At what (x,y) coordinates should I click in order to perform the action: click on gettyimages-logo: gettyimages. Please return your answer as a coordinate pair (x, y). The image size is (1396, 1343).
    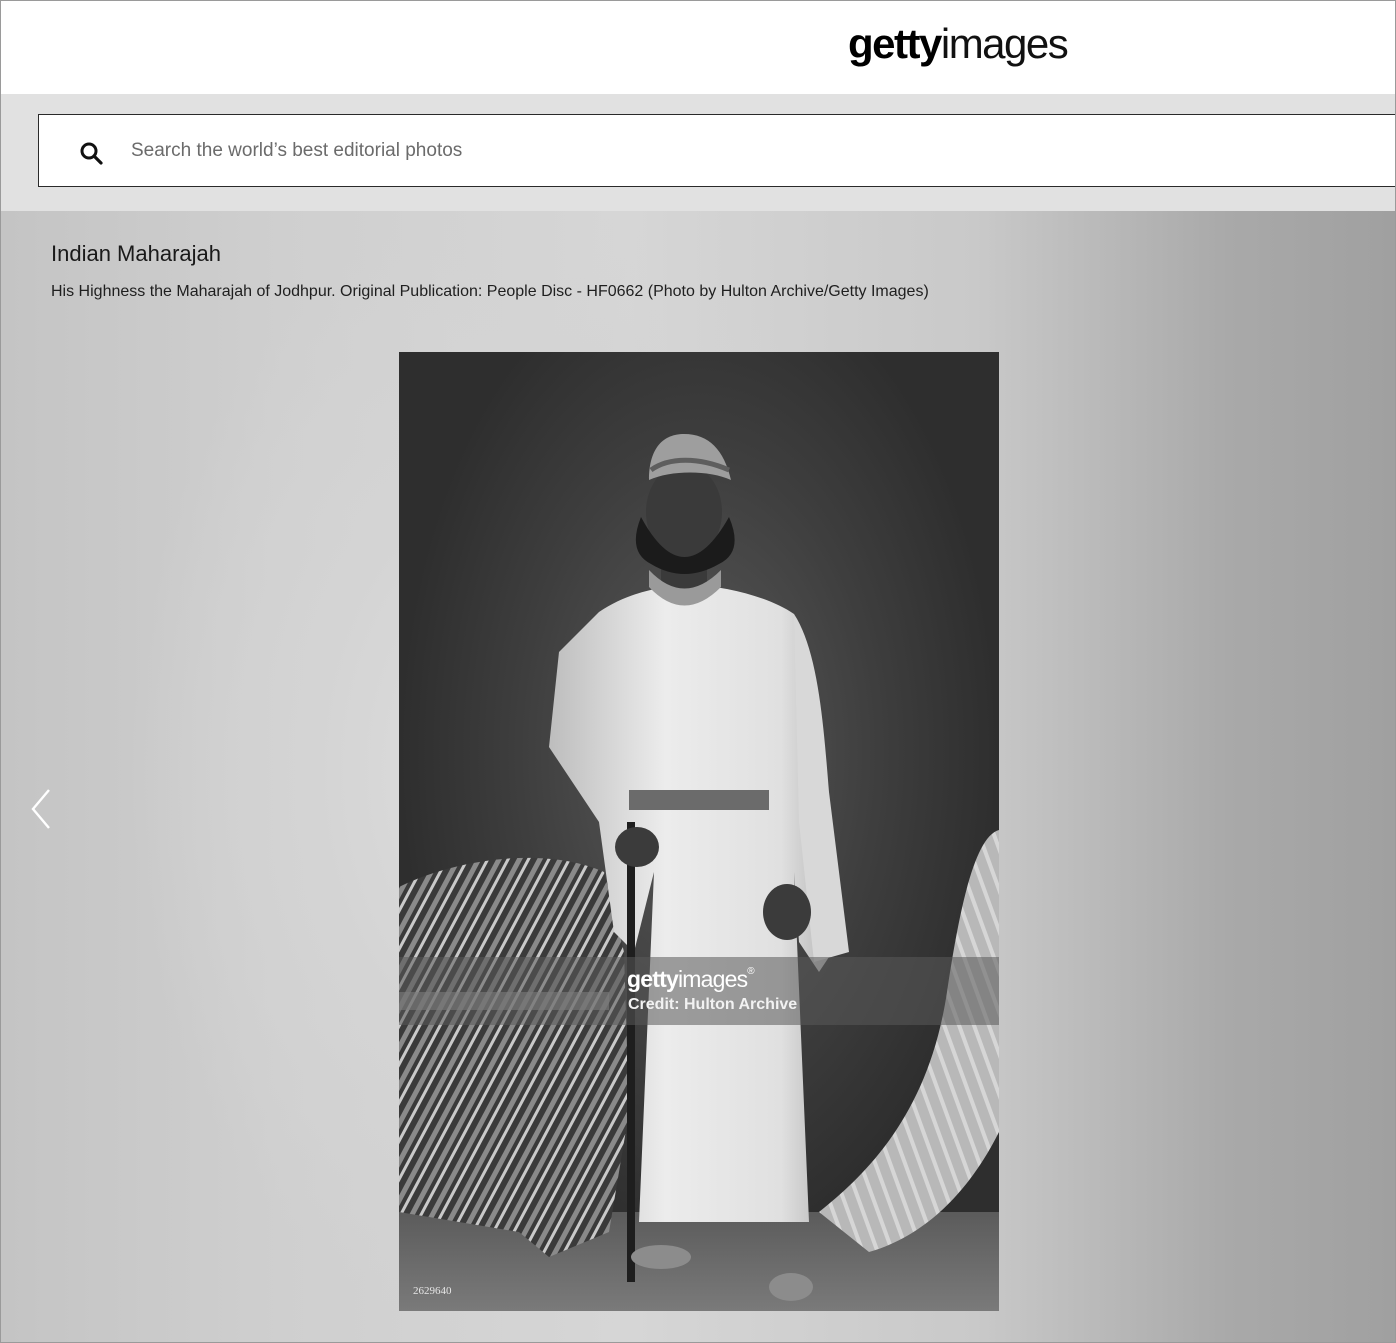
    Looking at the image, I should click on (958, 44).